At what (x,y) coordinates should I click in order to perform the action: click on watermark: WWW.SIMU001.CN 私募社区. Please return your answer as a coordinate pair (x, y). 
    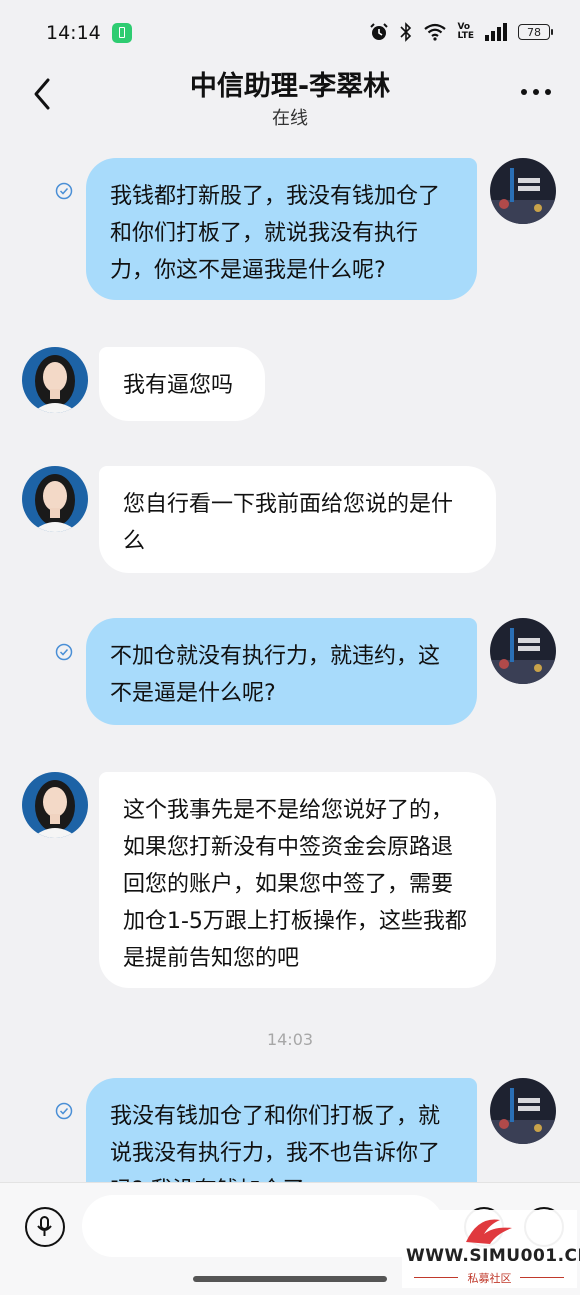
    Looking at the image, I should click on (491, 1249).